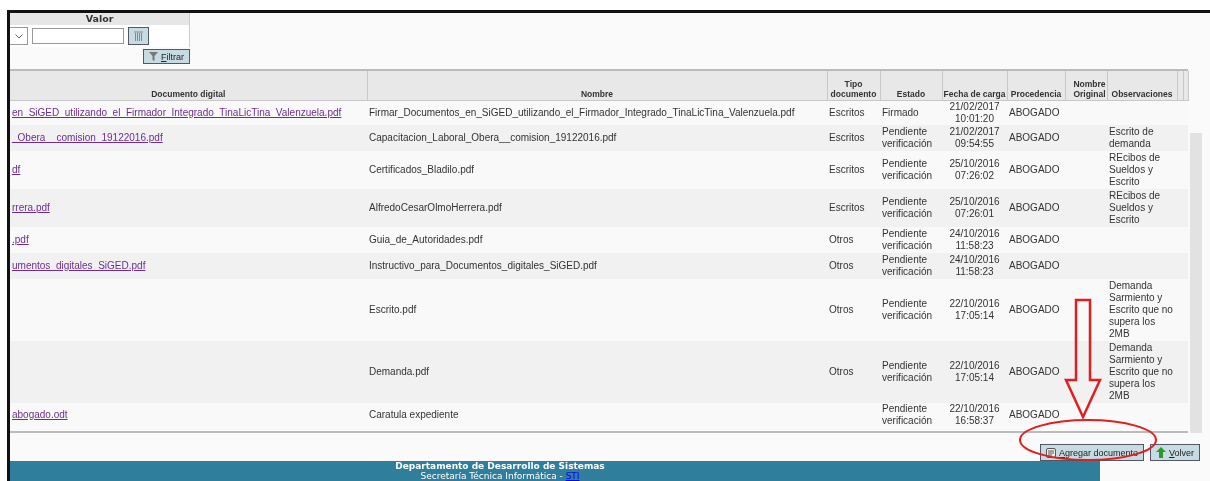  Describe the element at coordinates (974, 414) in the screenshot. I see `table-cell: 22/10/2016 16:58:37` at that location.